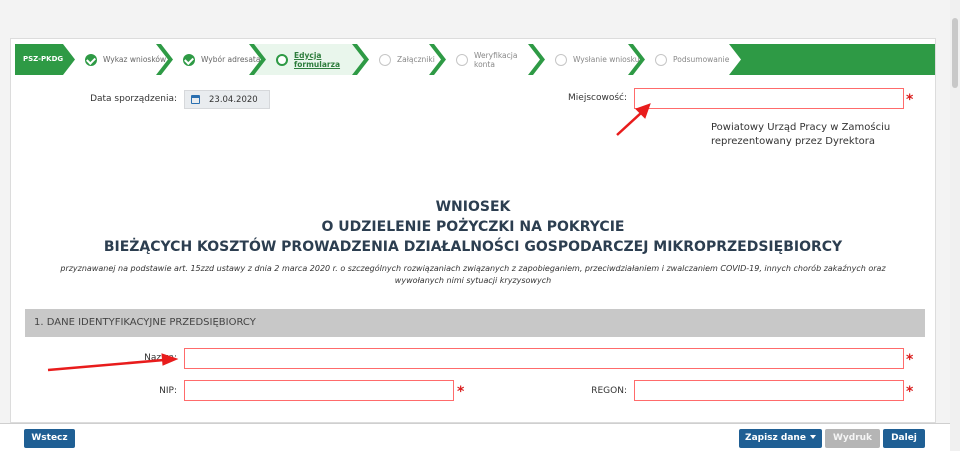 Image resolution: width=960 pixels, height=451 pixels. I want to click on save-button: Zapisz dane, so click(780, 438).